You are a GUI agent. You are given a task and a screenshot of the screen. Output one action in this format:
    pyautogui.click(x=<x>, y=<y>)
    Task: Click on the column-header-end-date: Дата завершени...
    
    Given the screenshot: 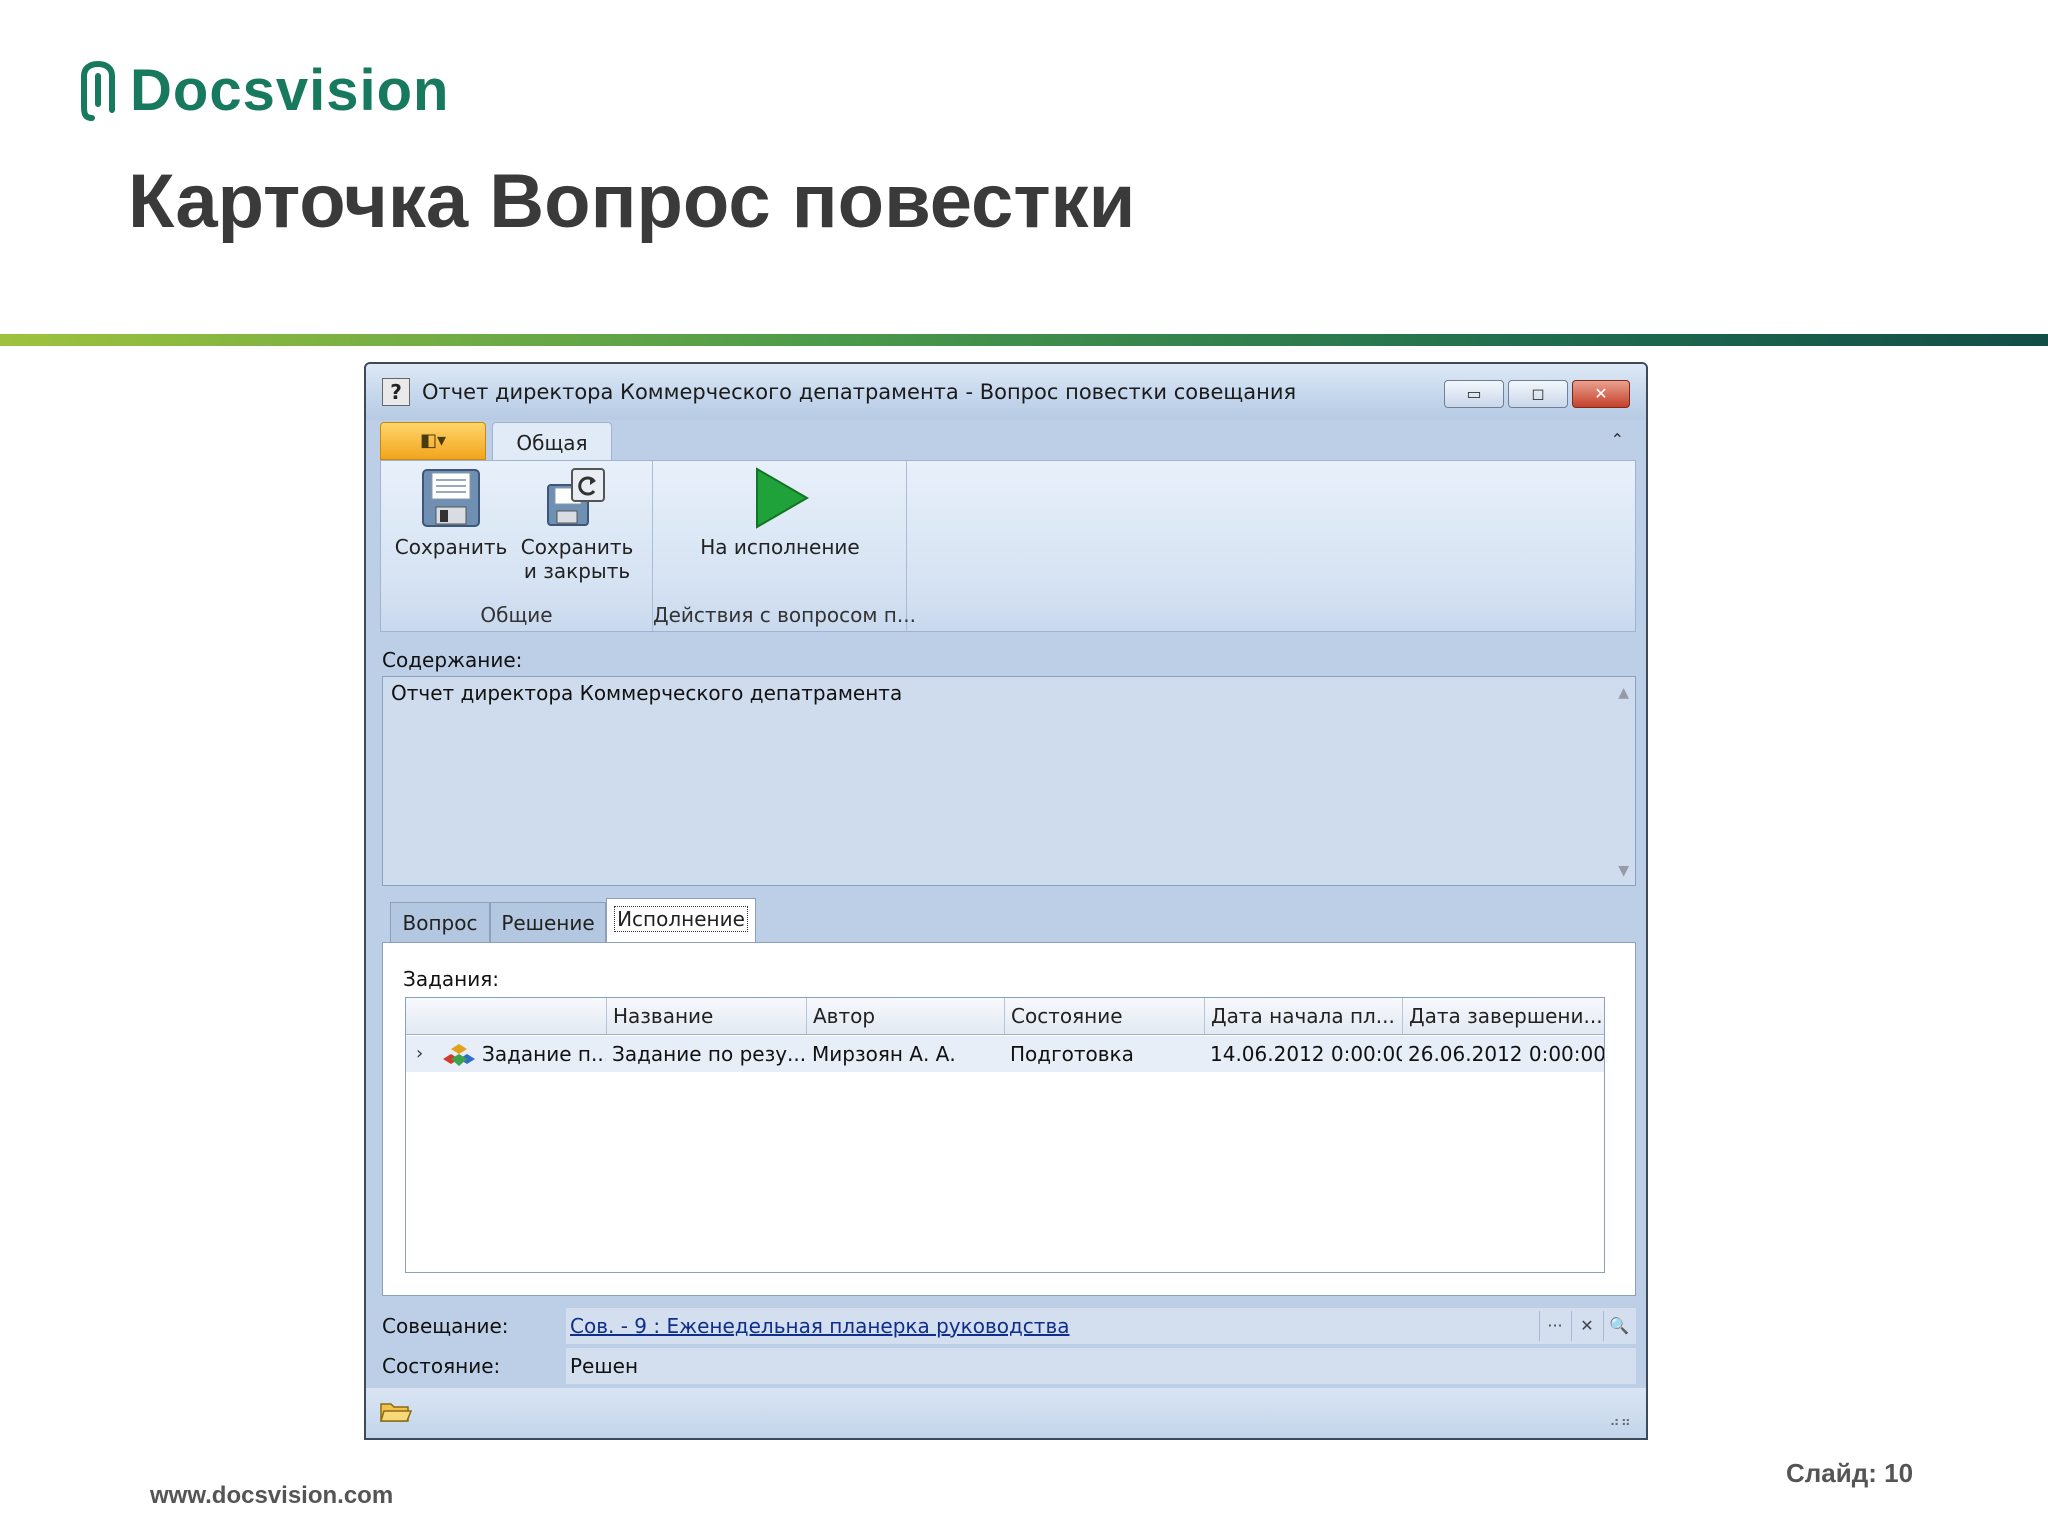 What is the action you would take?
    pyautogui.click(x=1503, y=1016)
    